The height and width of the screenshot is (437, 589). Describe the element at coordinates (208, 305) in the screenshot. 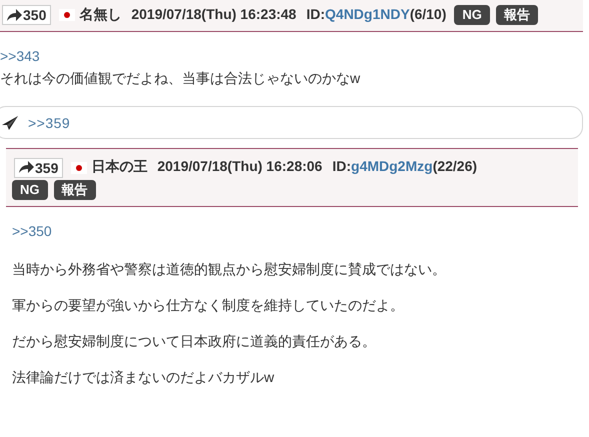

I see `post-text: 軍からの要望が強いから仕方なく制度を維持していたのだよ。` at that location.